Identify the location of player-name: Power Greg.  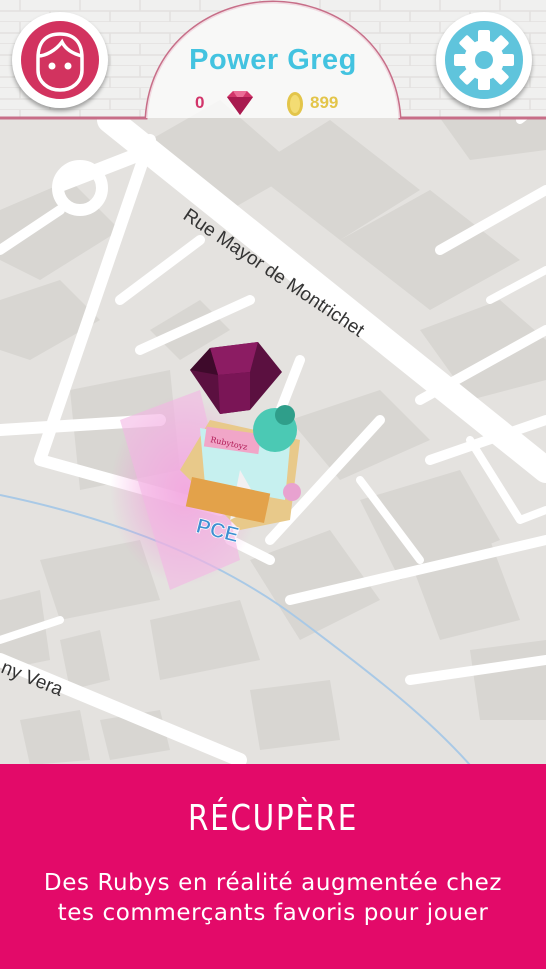
(273, 60).